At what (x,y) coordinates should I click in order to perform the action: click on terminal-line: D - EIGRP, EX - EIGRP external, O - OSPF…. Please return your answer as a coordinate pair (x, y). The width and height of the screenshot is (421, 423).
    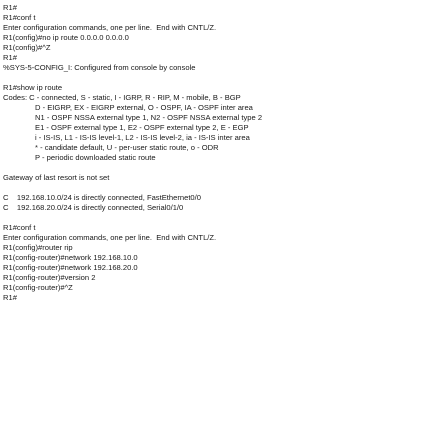
    Looking at the image, I should click on (144, 107).